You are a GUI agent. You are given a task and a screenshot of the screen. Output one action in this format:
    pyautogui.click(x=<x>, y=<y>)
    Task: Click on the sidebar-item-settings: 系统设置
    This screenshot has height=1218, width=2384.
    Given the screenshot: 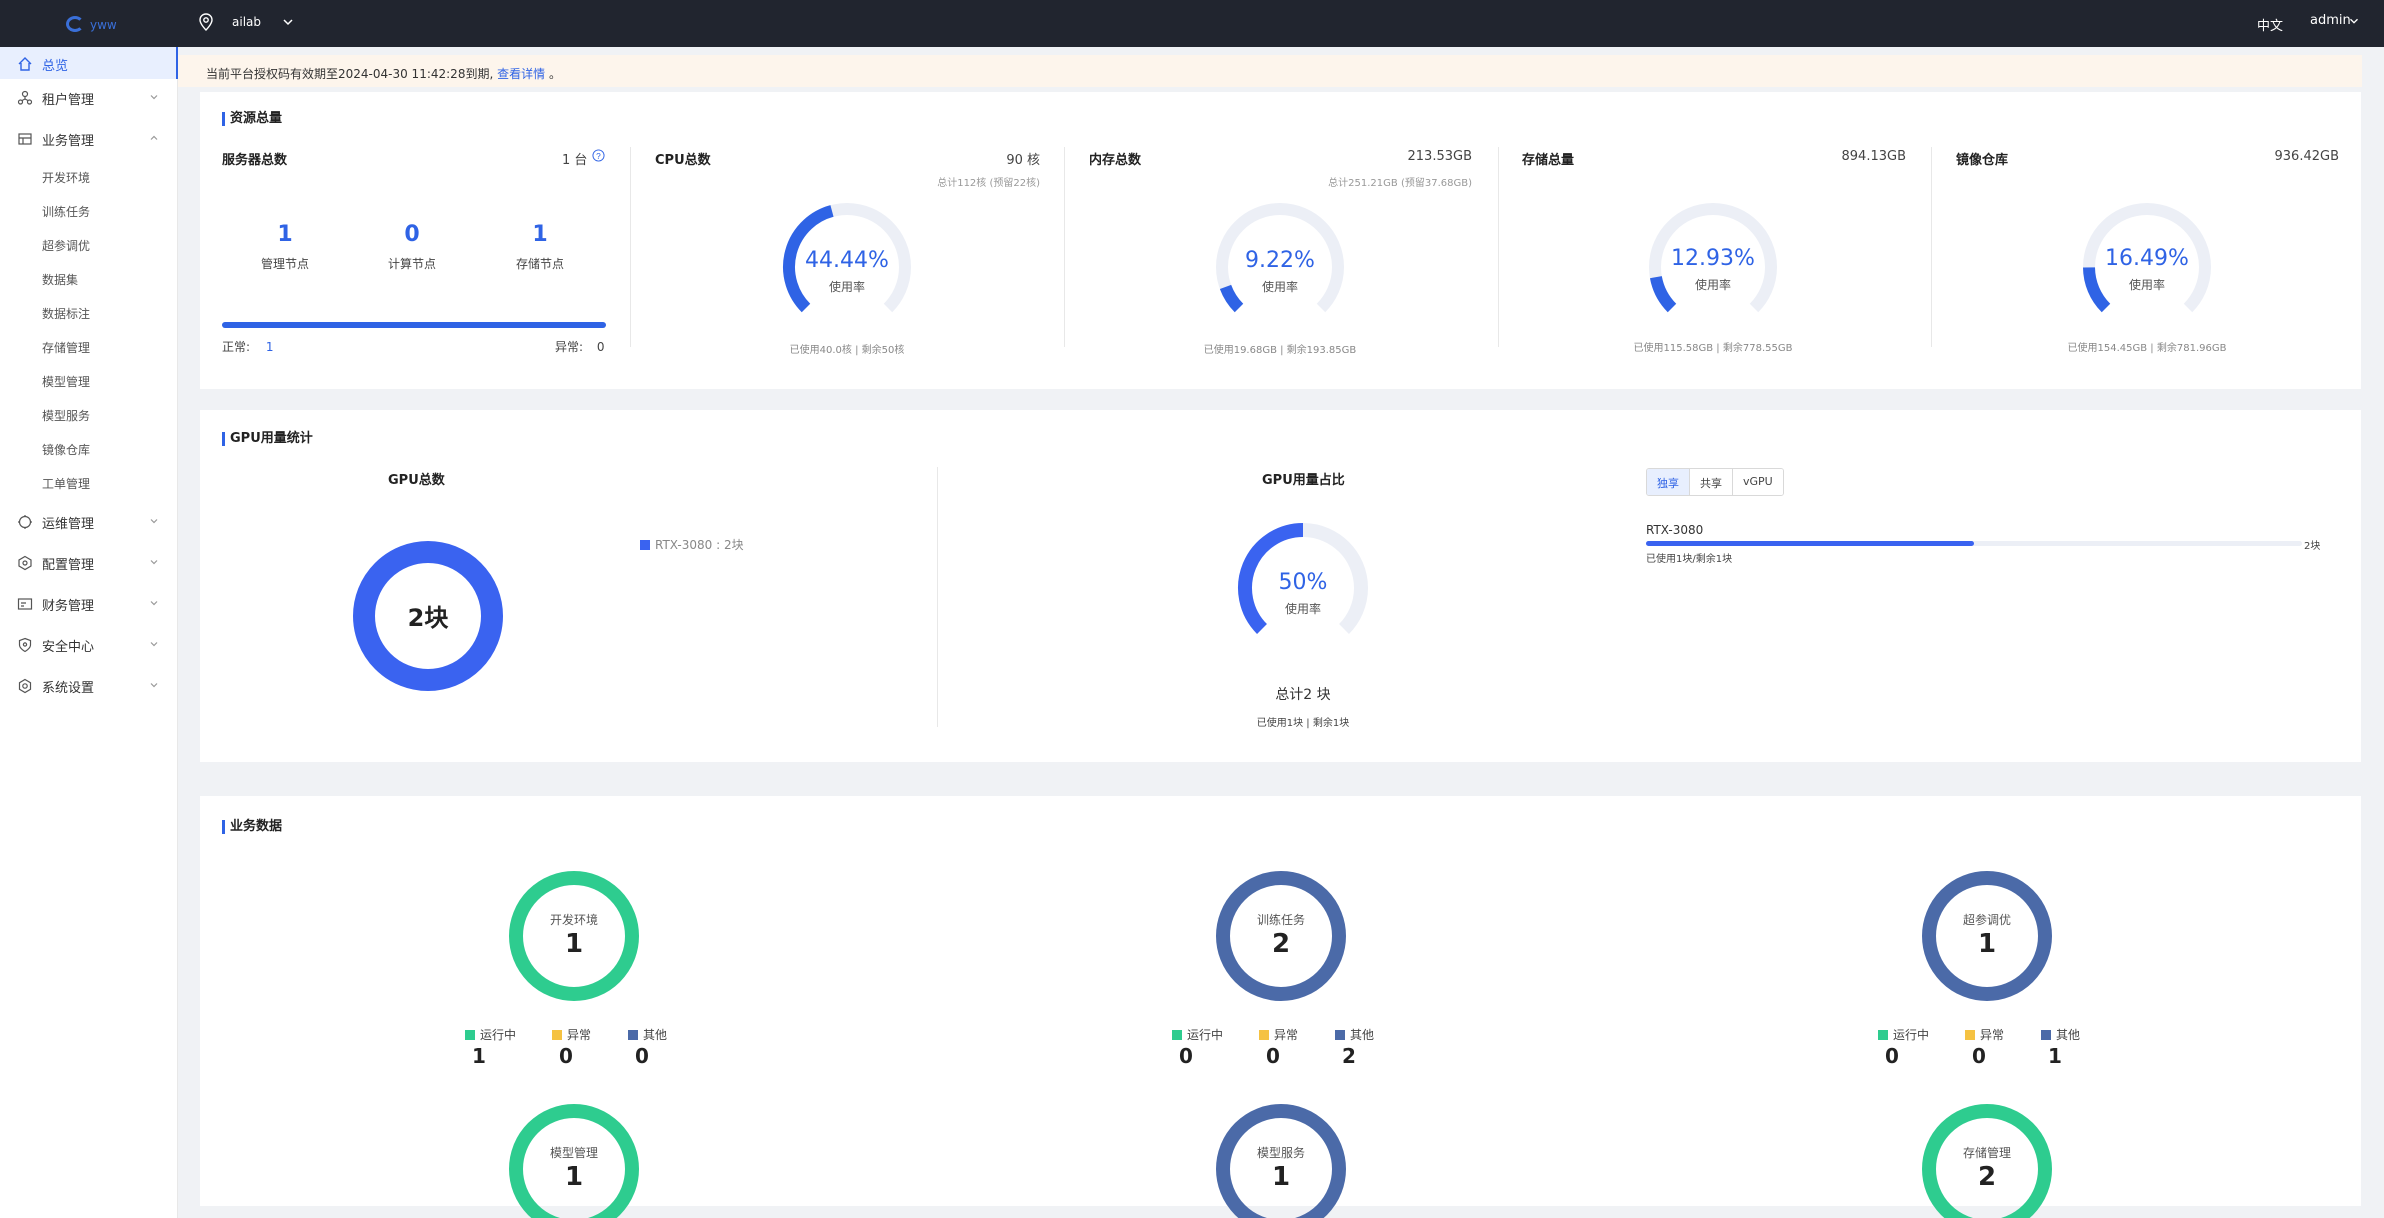 What is the action you would take?
    pyautogui.click(x=89, y=685)
    